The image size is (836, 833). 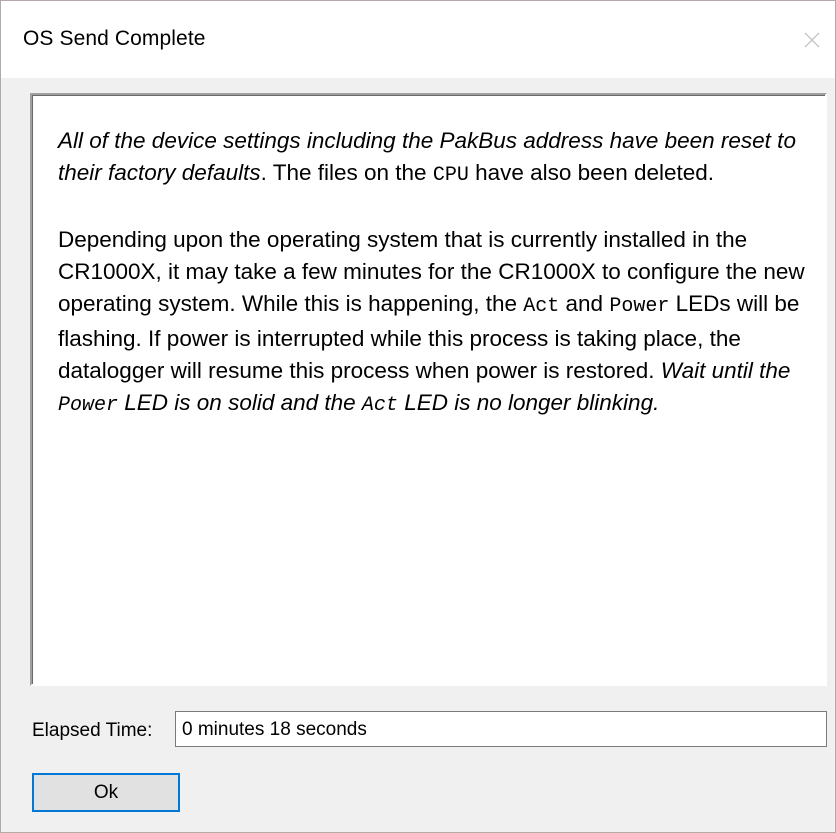 I want to click on message-text: LED is on solid and the, so click(x=240, y=402).